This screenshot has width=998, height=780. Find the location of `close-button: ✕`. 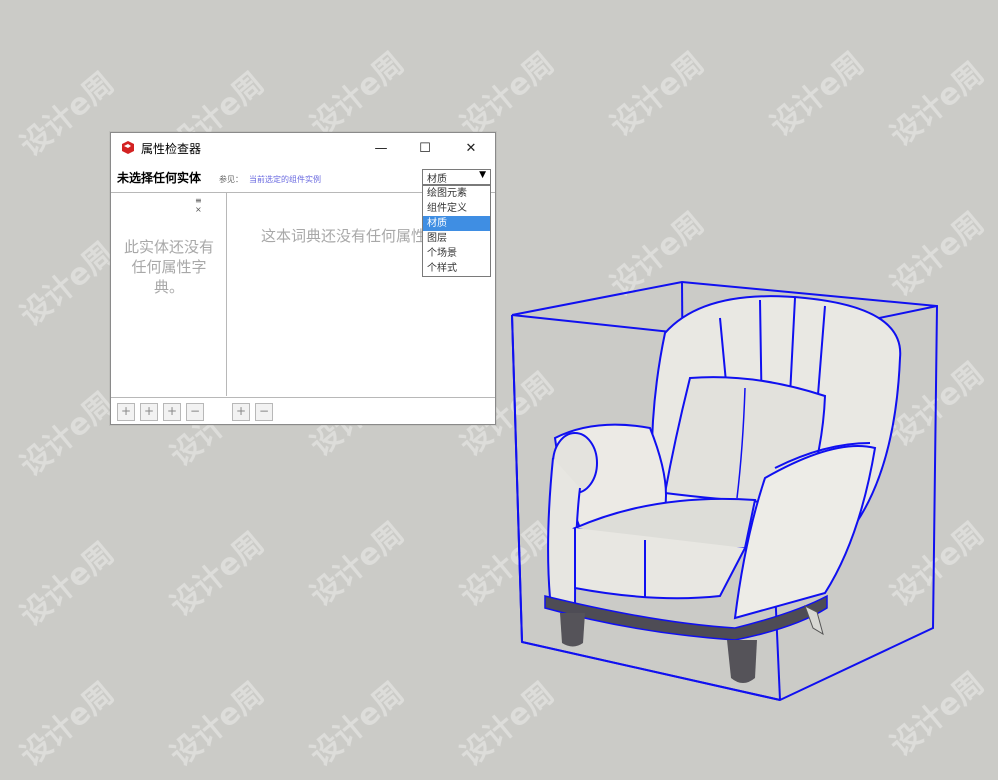

close-button: ✕ is located at coordinates (471, 148).